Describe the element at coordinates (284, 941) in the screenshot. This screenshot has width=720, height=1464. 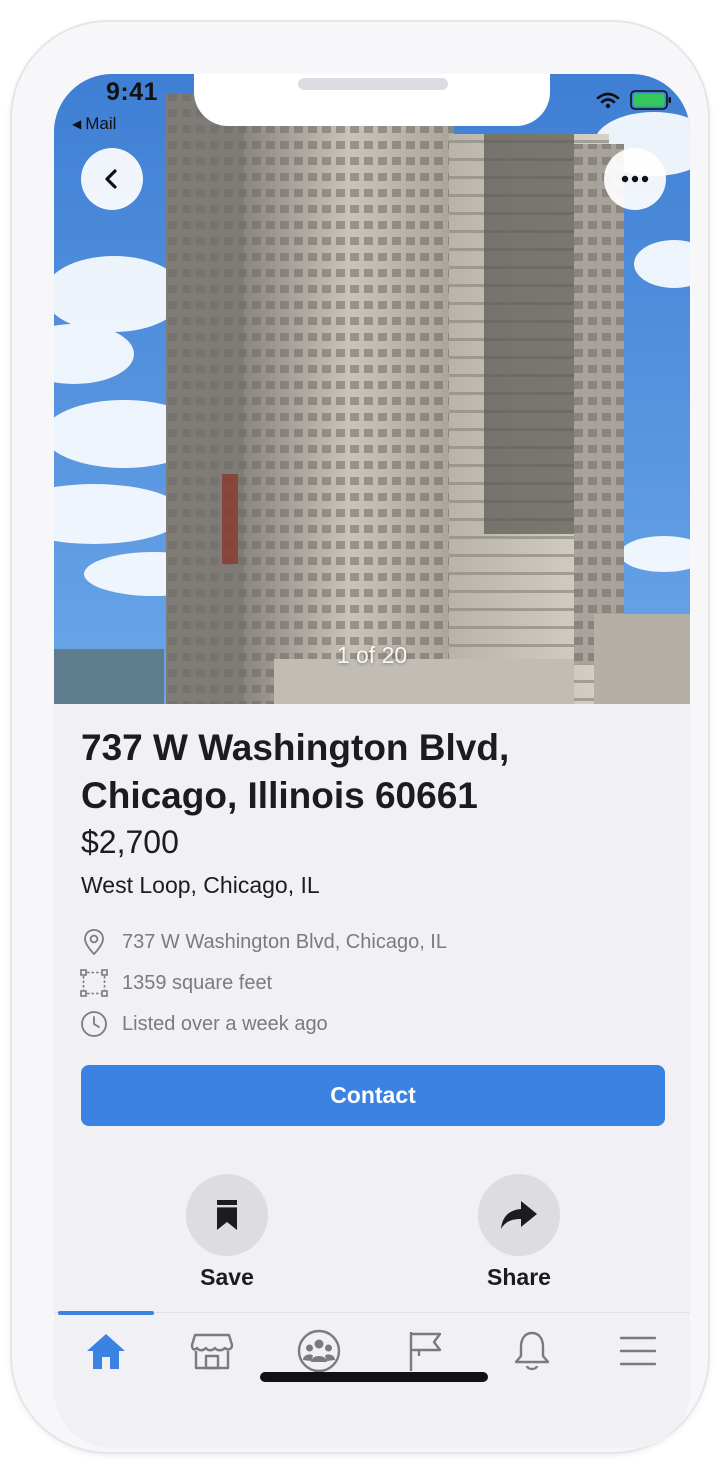
I see `detail-address-text: 737 W Washington Blvd, Chicago, IL` at that location.